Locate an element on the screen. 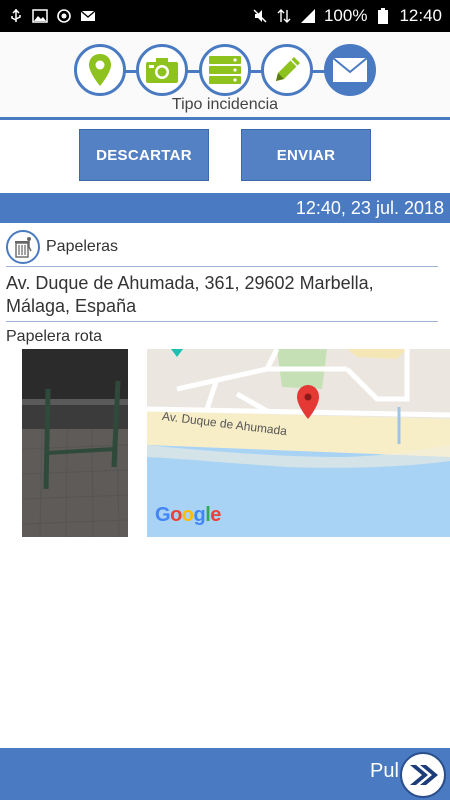 The image size is (450, 800). mute-icon is located at coordinates (260, 16).